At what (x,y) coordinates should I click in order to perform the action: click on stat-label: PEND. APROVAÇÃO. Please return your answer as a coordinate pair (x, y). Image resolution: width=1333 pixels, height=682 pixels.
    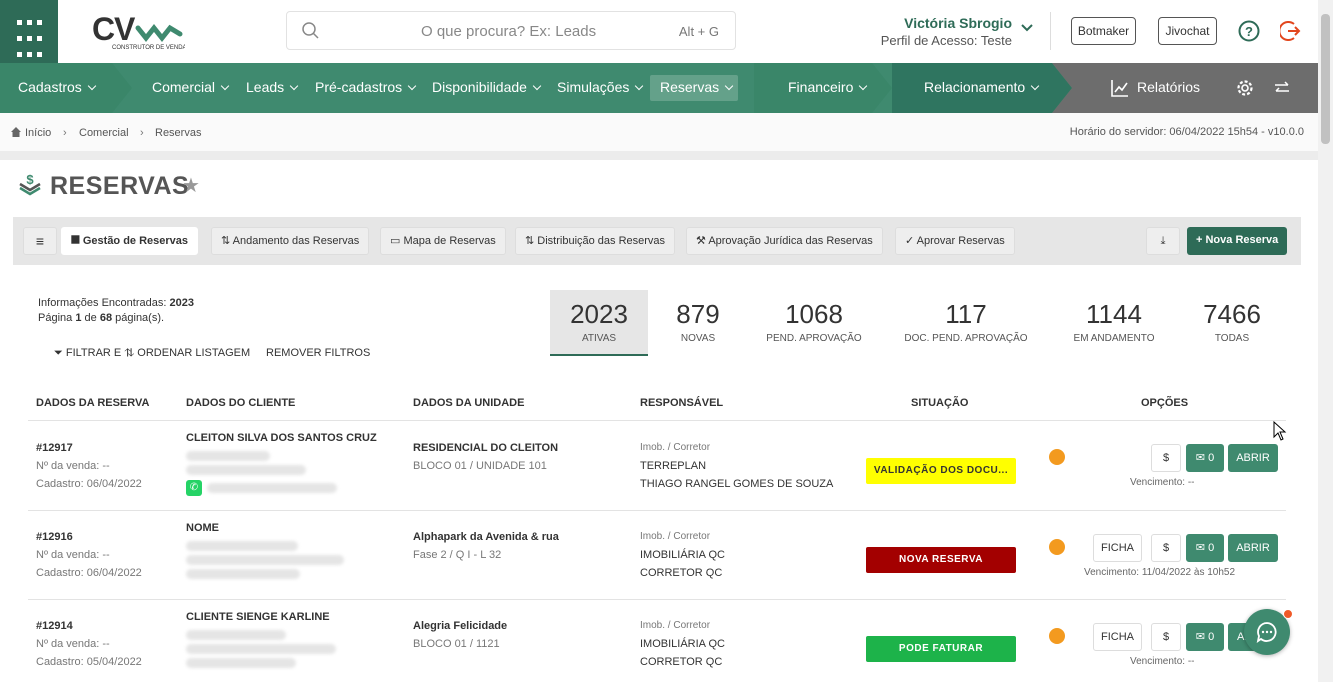
    Looking at the image, I should click on (814, 338).